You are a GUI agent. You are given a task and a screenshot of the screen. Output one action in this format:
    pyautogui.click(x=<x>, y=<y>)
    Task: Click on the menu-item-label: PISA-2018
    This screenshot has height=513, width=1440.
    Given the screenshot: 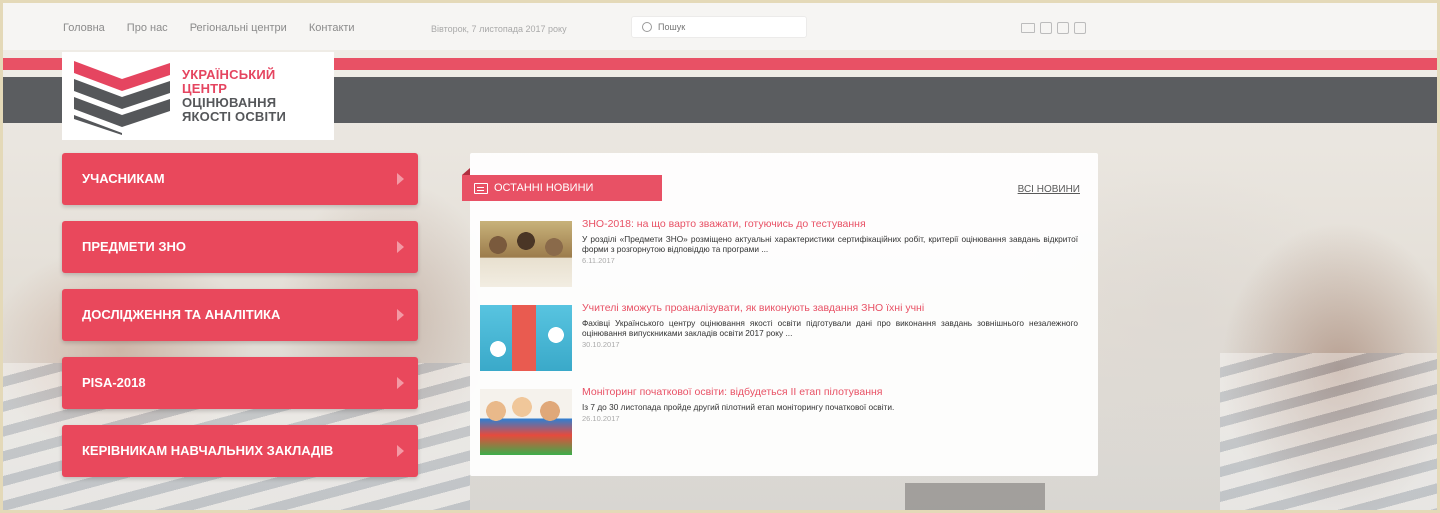 What is the action you would take?
    pyautogui.click(x=114, y=382)
    